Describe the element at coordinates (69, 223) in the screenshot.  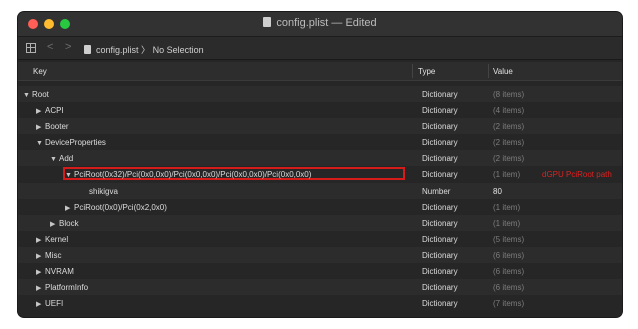
I see `row-key: Block` at that location.